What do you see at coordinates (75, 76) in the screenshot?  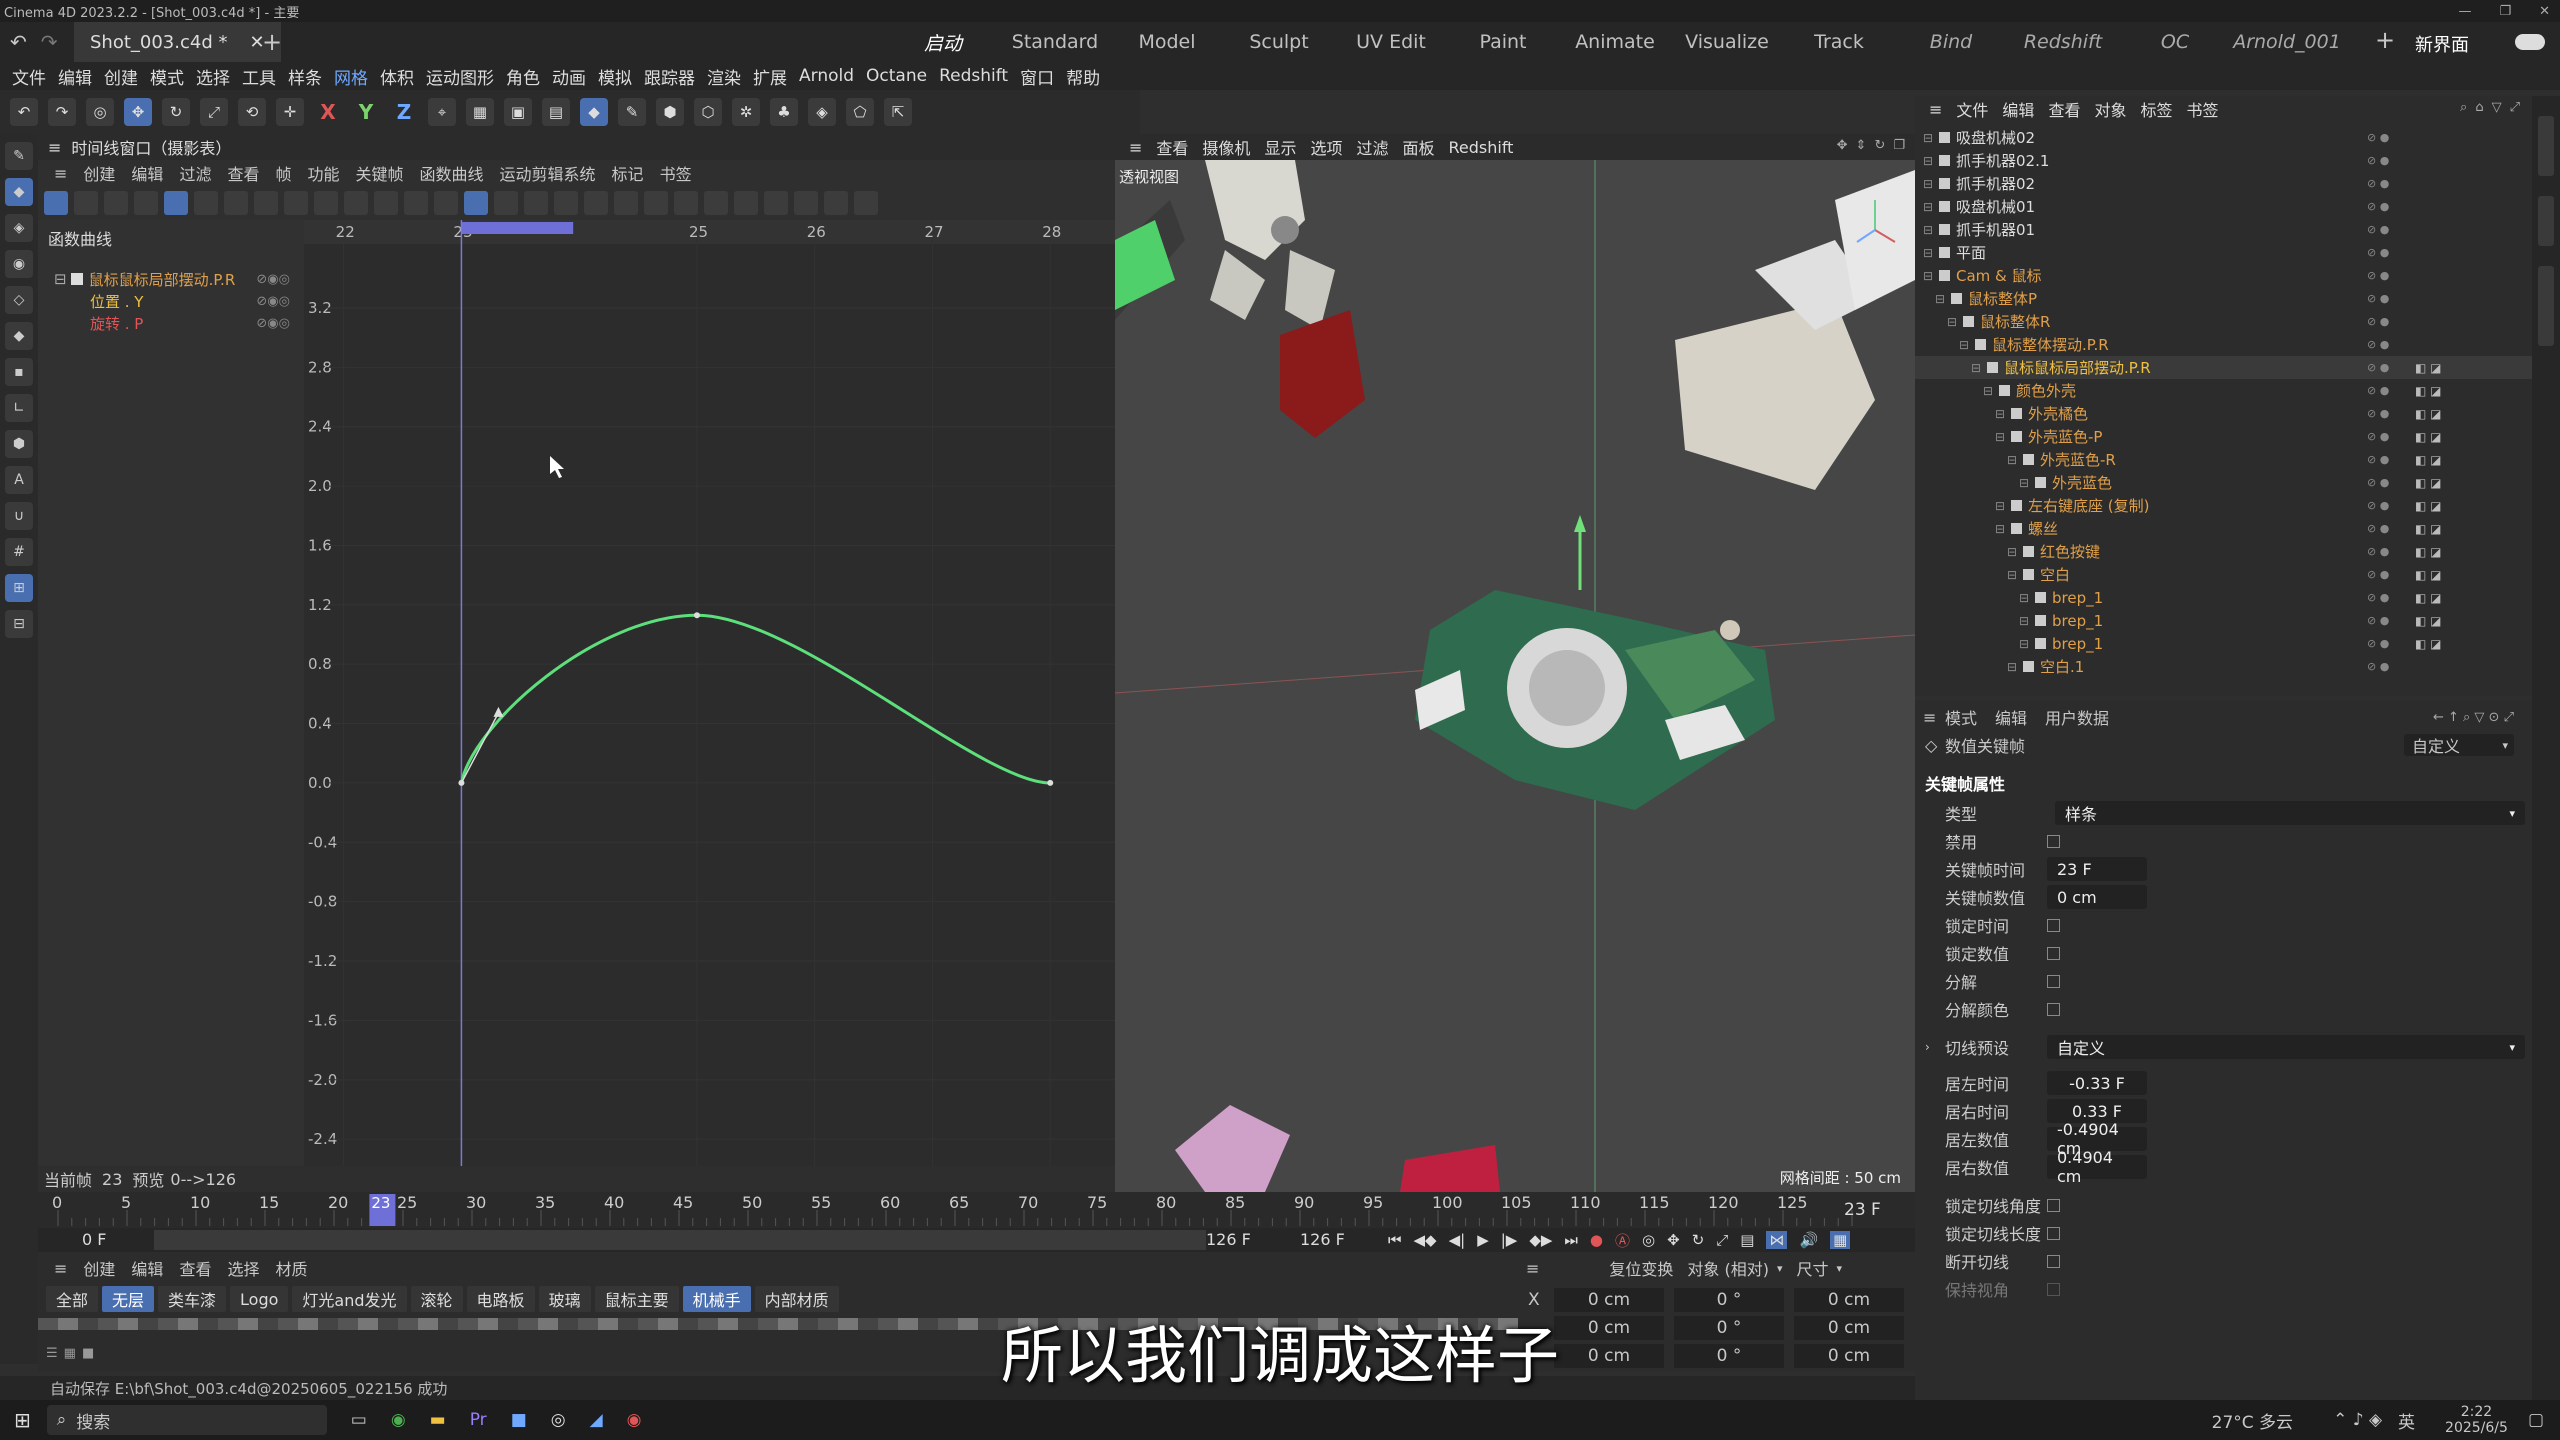 I see `menu-item: 编辑` at bounding box center [75, 76].